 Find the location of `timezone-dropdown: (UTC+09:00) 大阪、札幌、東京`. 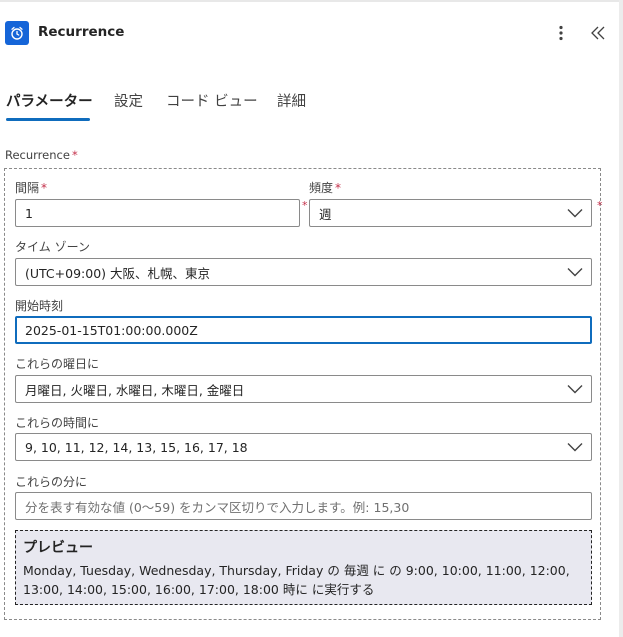

timezone-dropdown: (UTC+09:00) 大阪、札幌、東京 is located at coordinates (303, 272).